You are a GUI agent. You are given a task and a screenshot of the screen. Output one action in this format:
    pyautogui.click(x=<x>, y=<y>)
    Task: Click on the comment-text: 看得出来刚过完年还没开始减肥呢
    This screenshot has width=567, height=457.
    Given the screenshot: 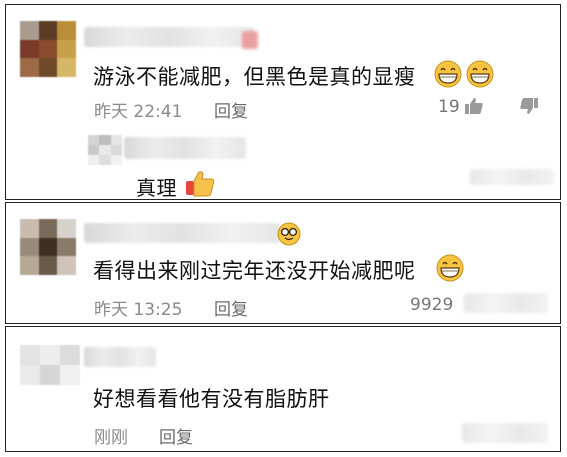 What is the action you would take?
    pyautogui.click(x=254, y=271)
    